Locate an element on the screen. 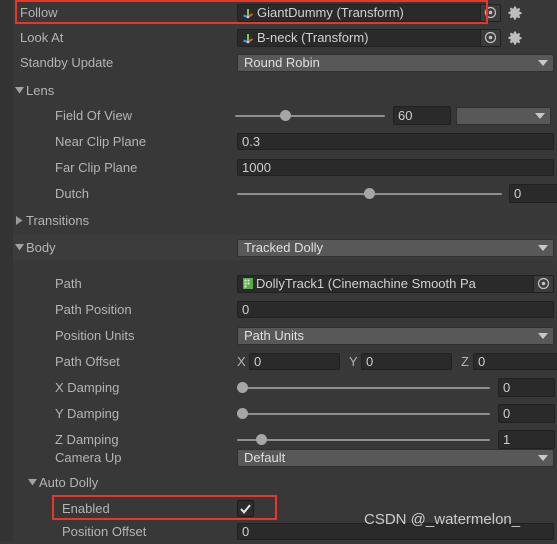  field-of-view-input: 60 is located at coordinates (422, 115).